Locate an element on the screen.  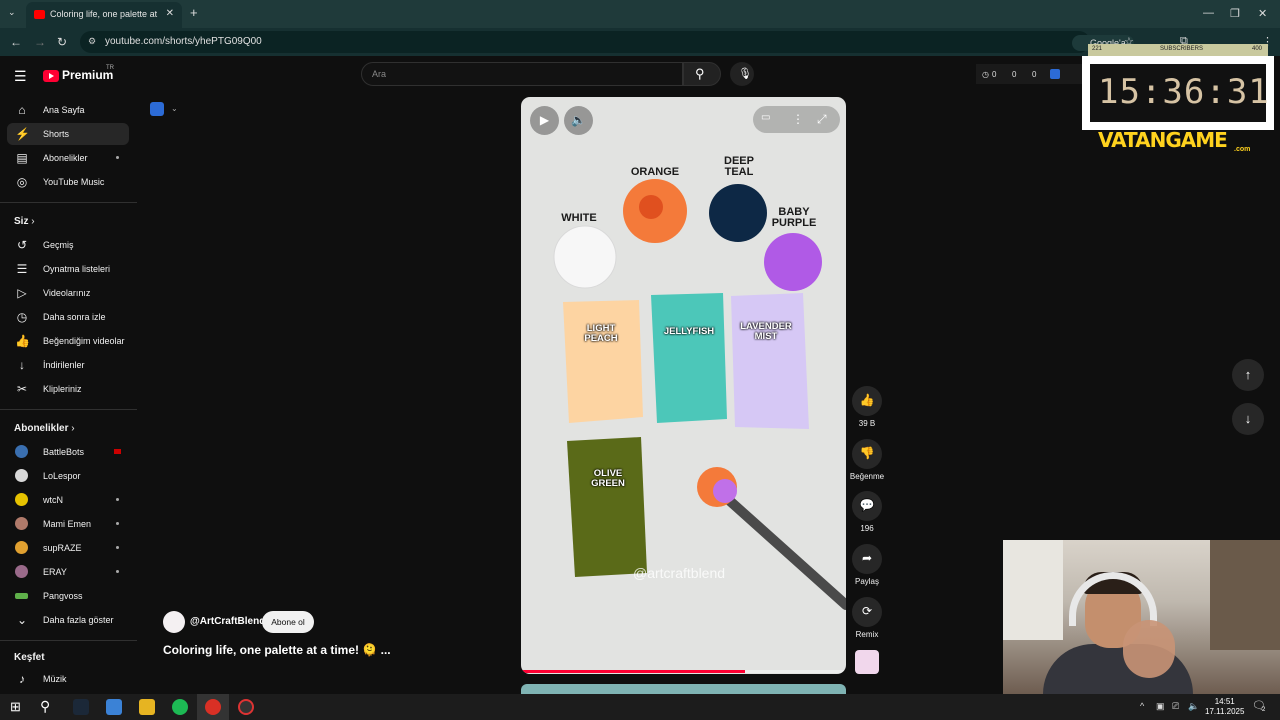
search-input: Ara is located at coordinates (522, 74).